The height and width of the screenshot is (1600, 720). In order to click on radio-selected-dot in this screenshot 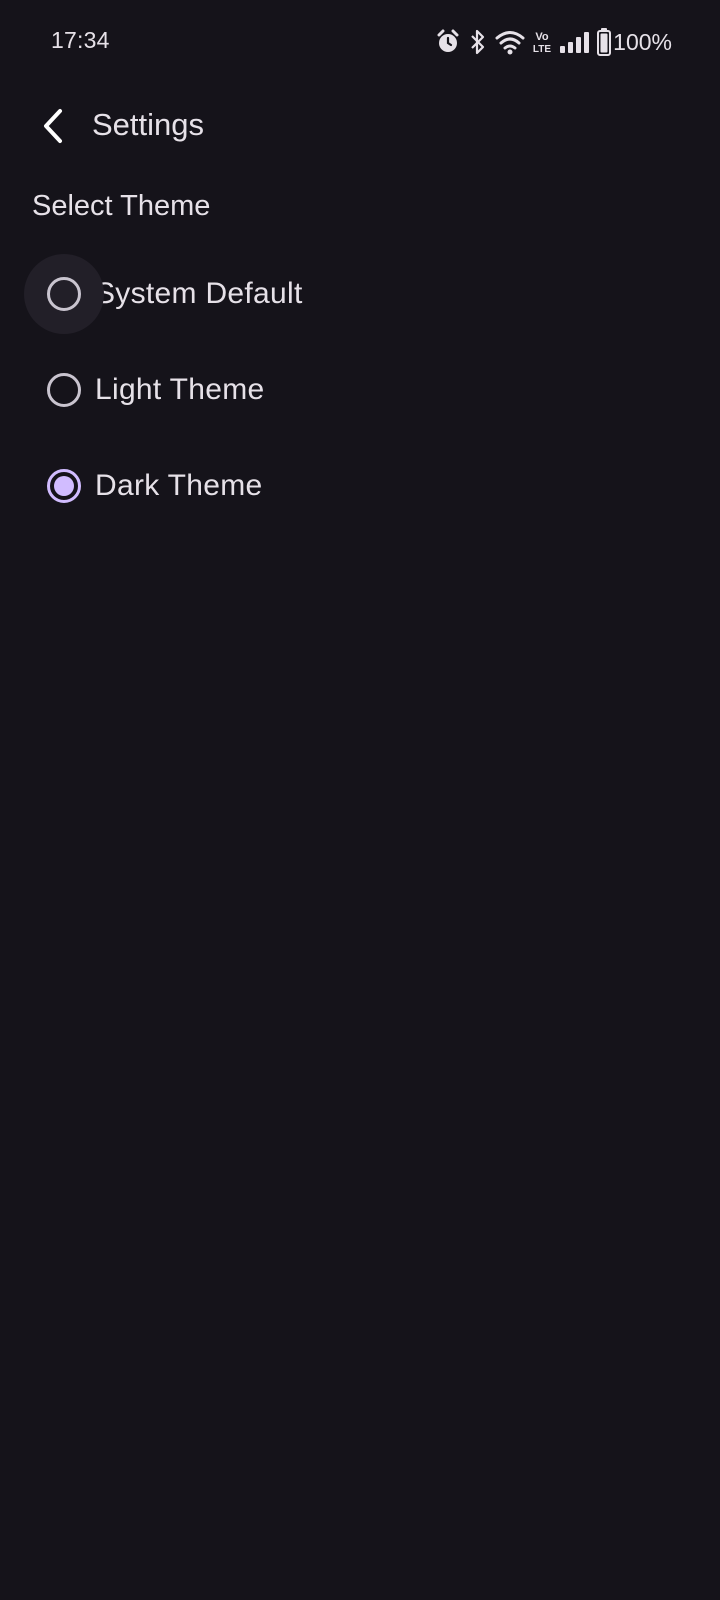, I will do `click(64, 486)`.